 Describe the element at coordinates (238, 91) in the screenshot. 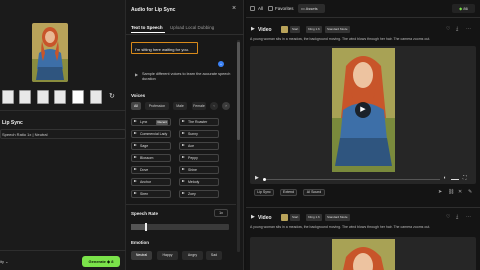

I see `scrollbar-thumb` at that location.